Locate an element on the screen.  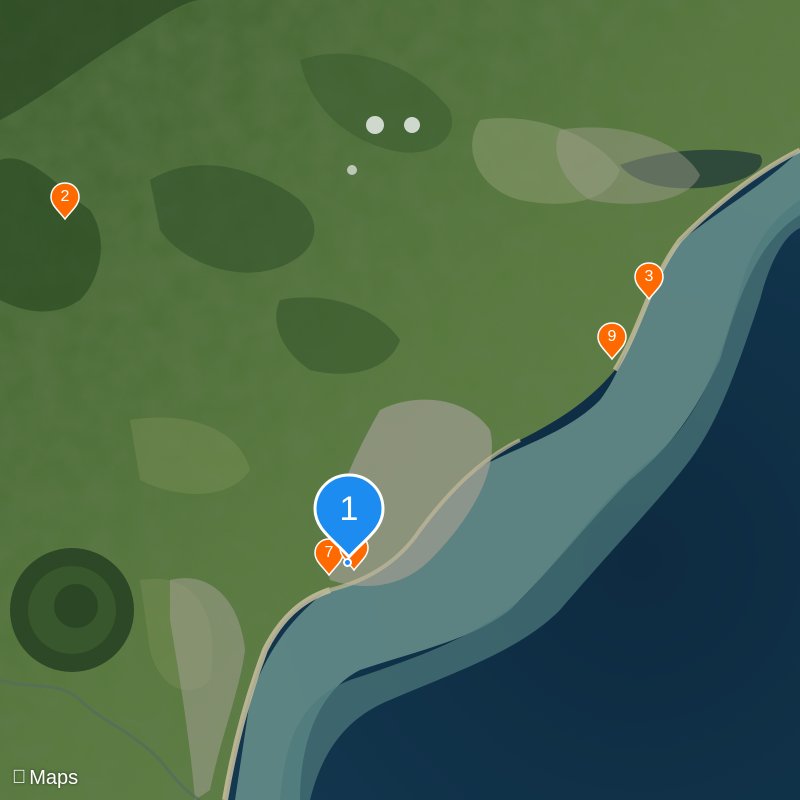
map-pin-2: 2 is located at coordinates (65, 202).